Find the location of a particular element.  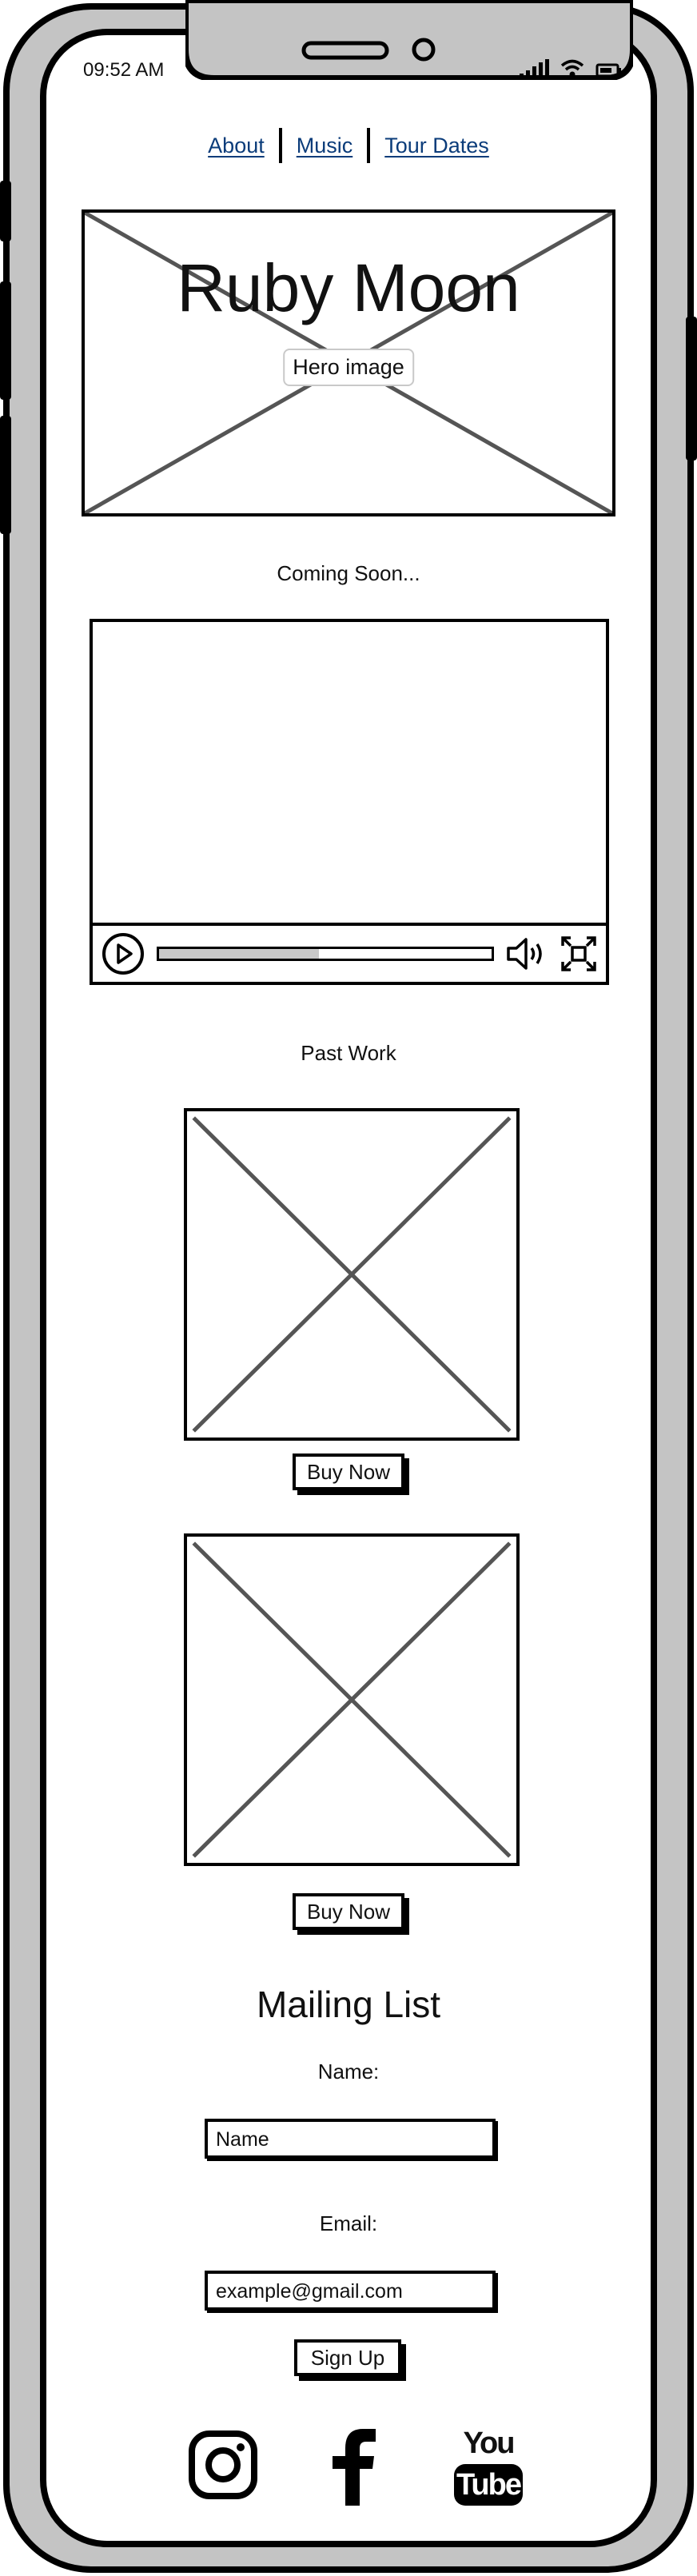

signal-icon is located at coordinates (534, 69).